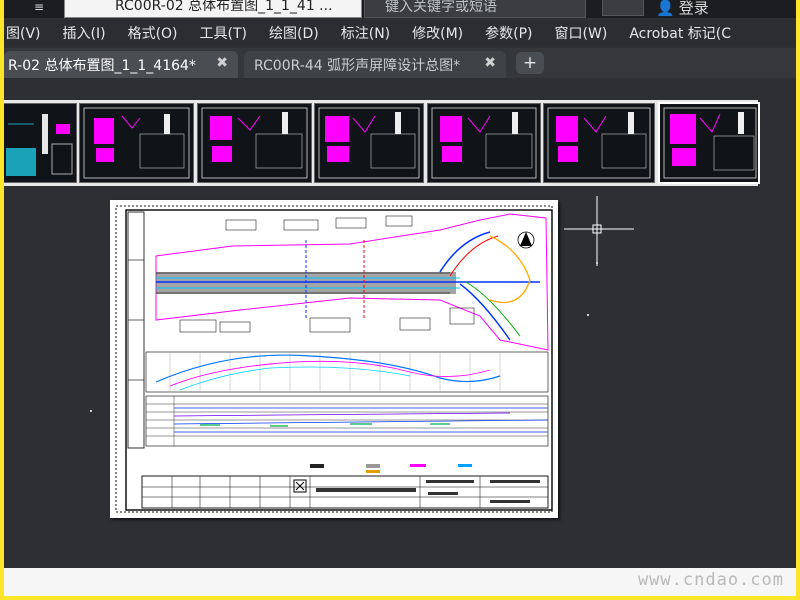 The image size is (800, 600). I want to click on menu-draw: 绘图(D), so click(294, 33).